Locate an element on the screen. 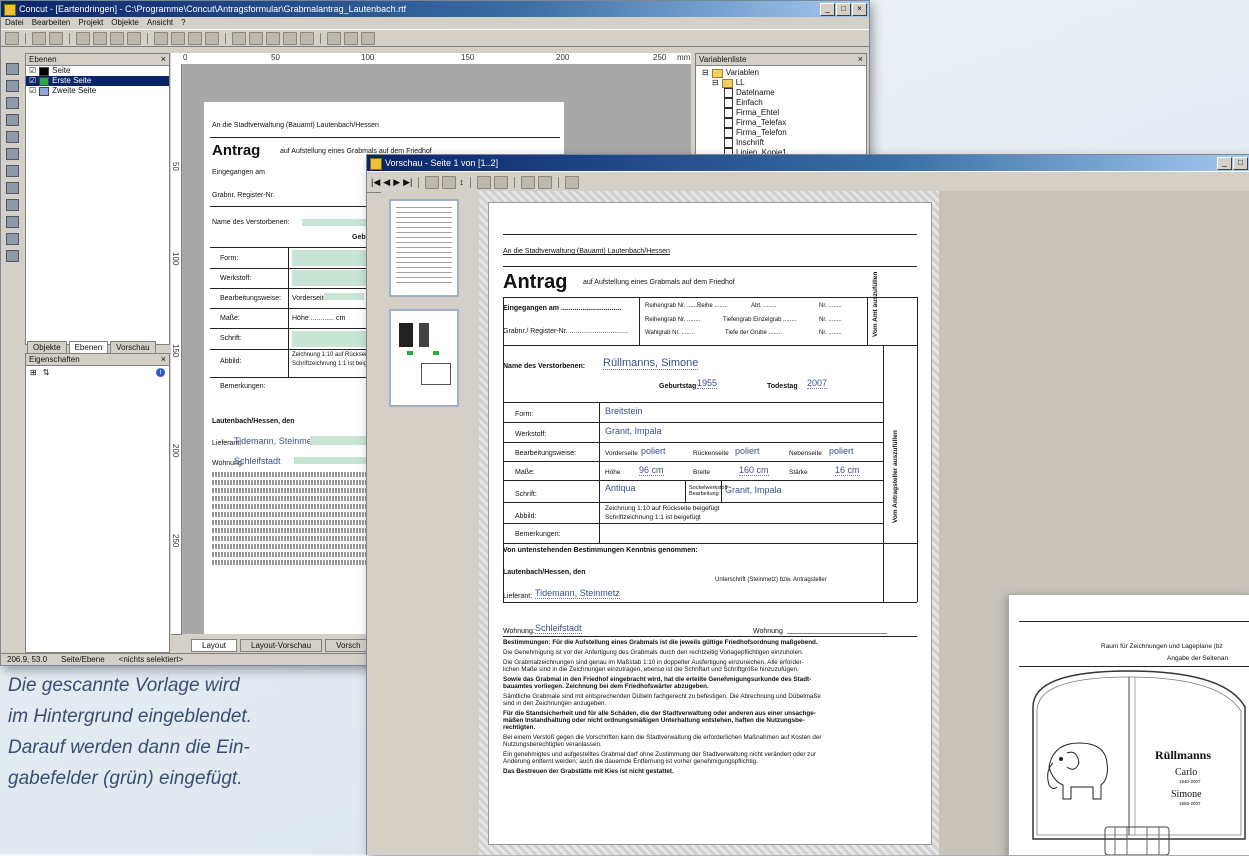  distribute-icon is located at coordinates (273, 38).